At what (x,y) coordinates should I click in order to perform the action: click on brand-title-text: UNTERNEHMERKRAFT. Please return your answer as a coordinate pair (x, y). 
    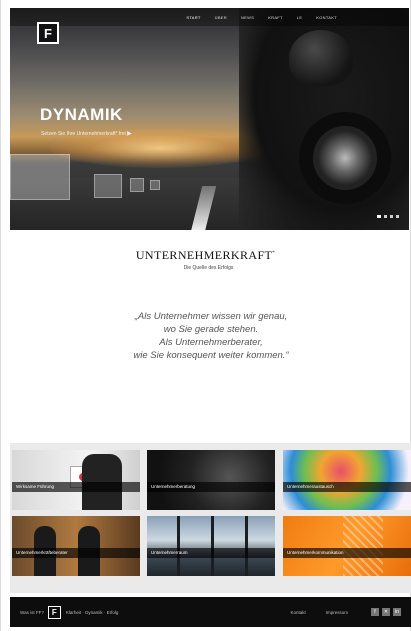
    Looking at the image, I should click on (204, 255).